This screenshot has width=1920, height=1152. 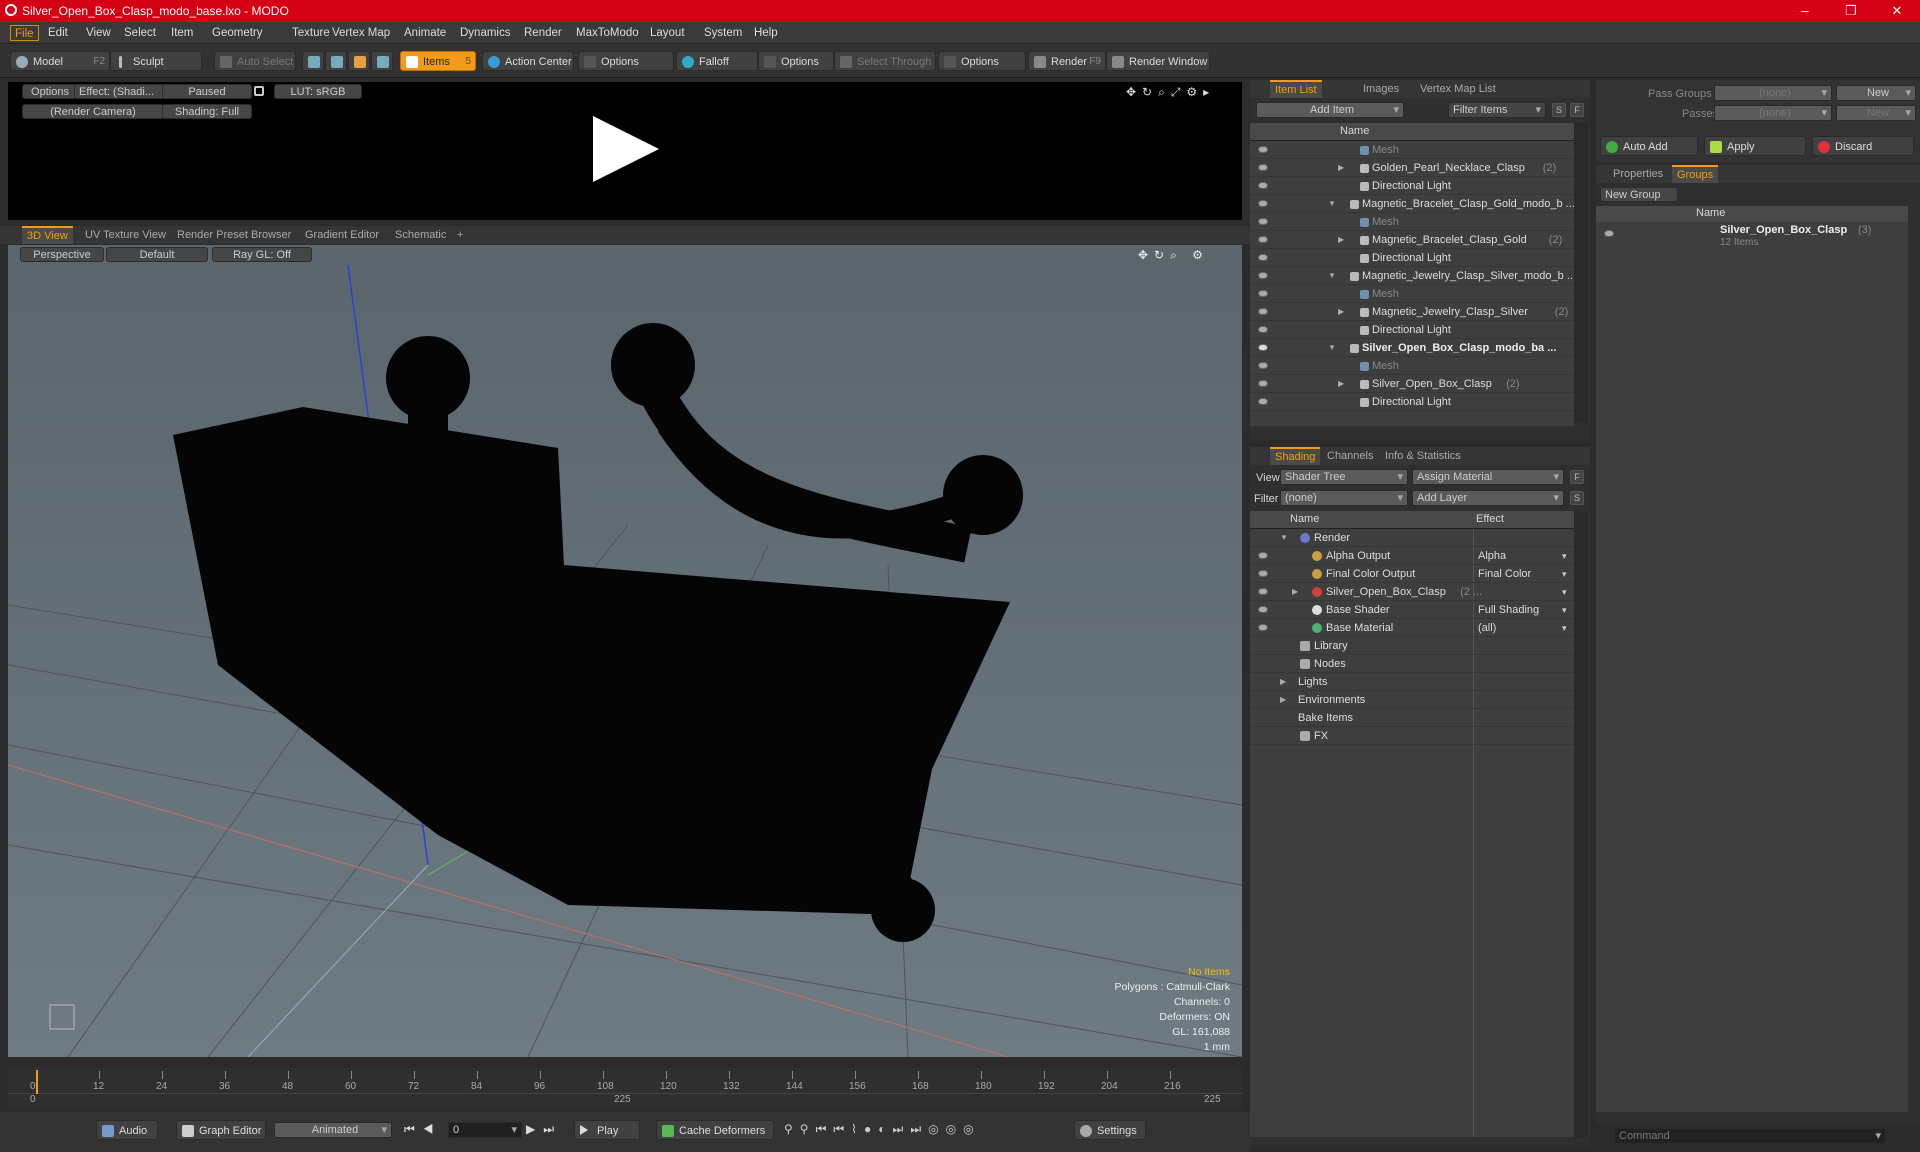 I want to click on menu-layout: Layout, so click(x=667, y=33).